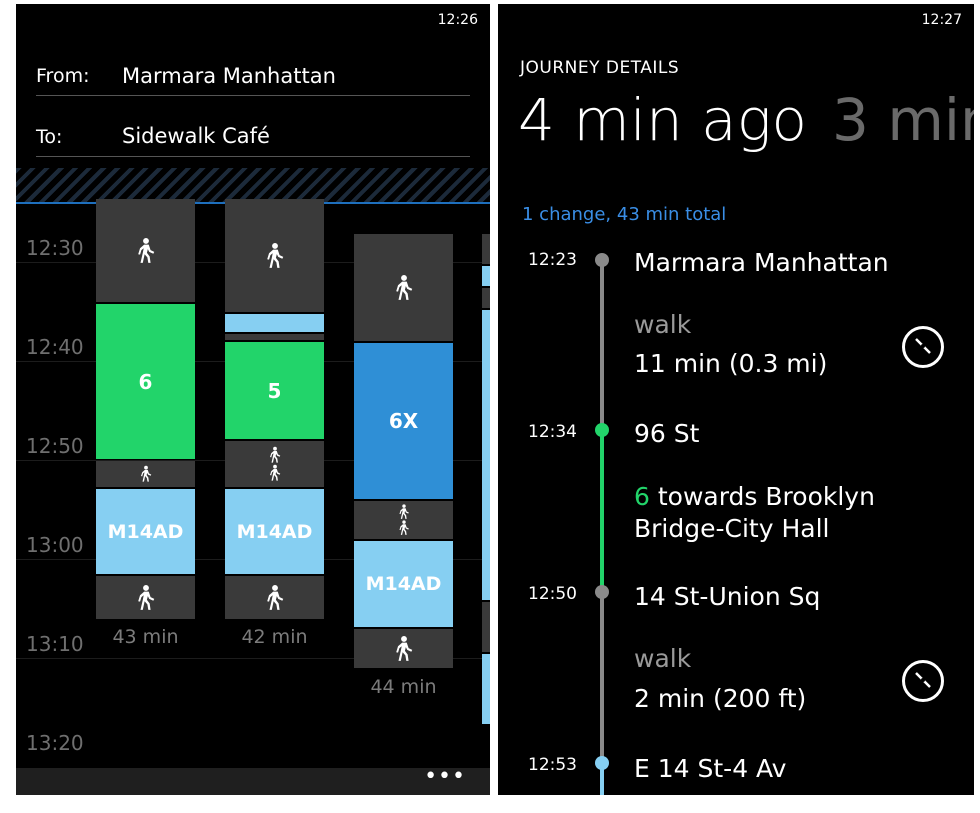 This screenshot has width=980, height=813. I want to click on from-field: Marmara Manhattan, so click(229, 76).